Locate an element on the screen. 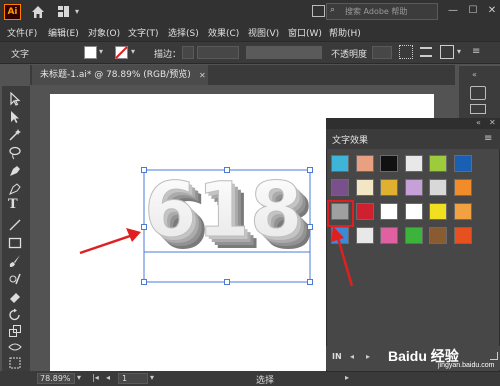  selection-bounding-box is located at coordinates (233, 226).